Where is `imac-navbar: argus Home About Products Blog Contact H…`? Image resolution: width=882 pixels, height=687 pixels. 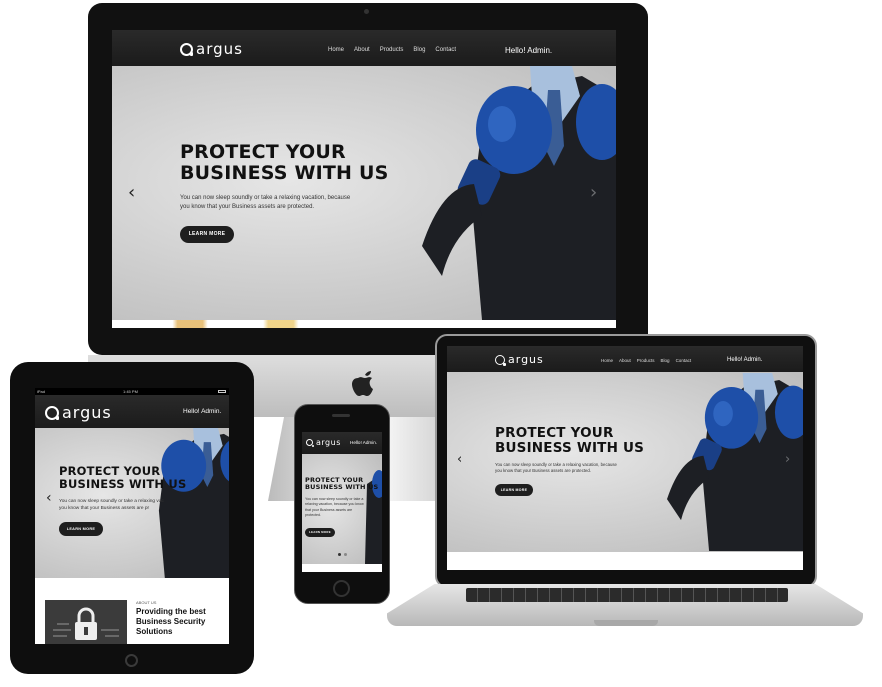 imac-navbar: argus Home About Products Blog Contact H… is located at coordinates (364, 48).